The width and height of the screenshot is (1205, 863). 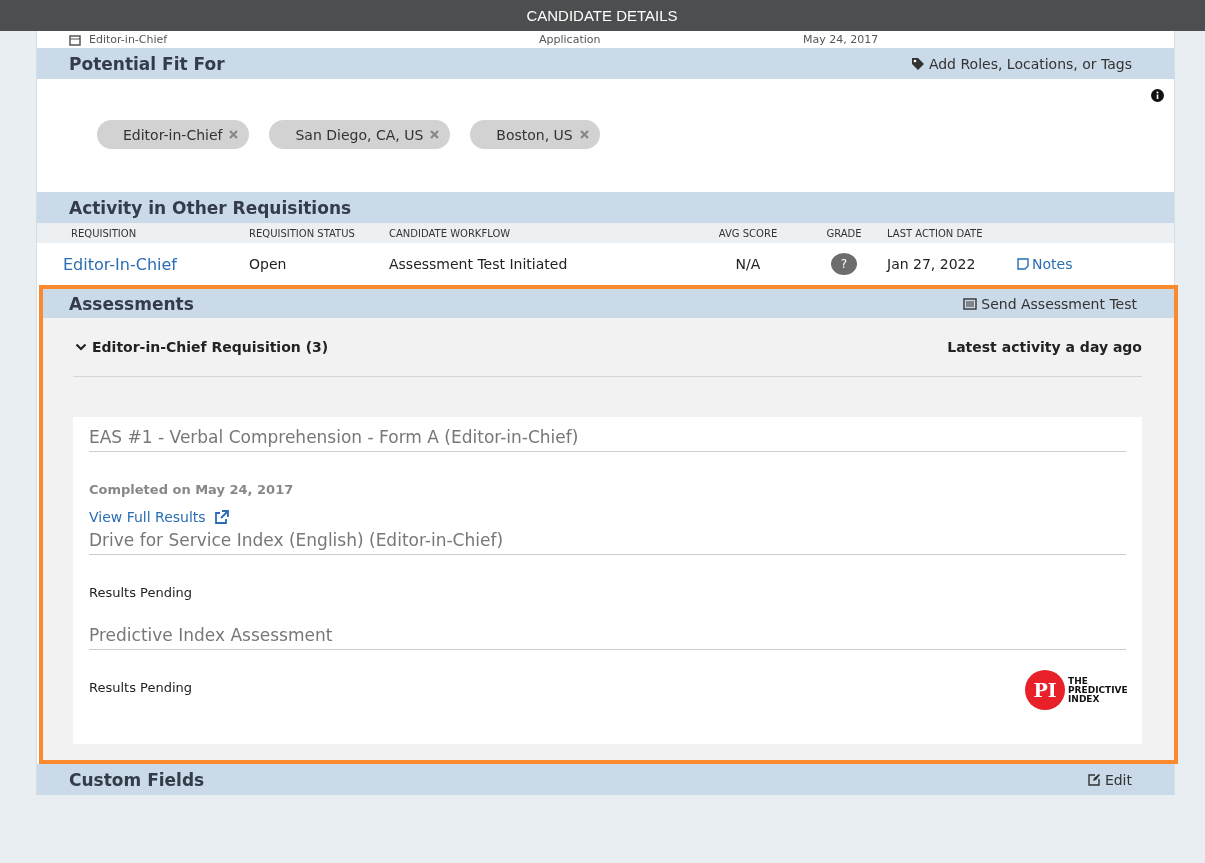 What do you see at coordinates (1021, 63) in the screenshot?
I see `section-action-link: Add Roles, Locations, or Tags` at bounding box center [1021, 63].